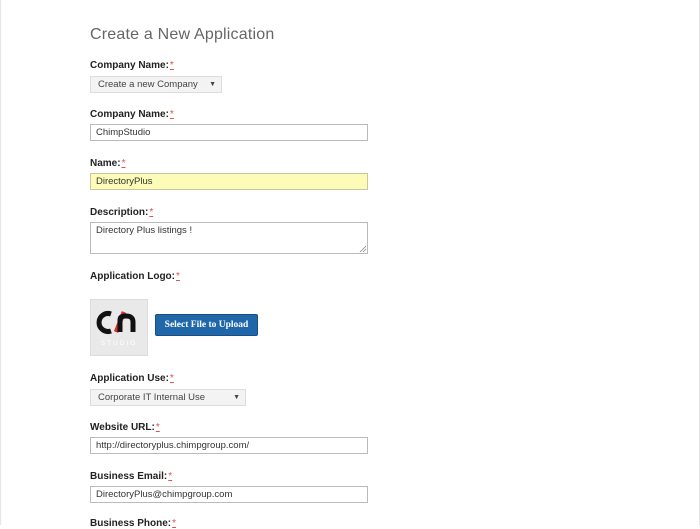 Image resolution: width=700 pixels, height=529 pixels. I want to click on app-logo-label: Application Logo:*, so click(135, 276).